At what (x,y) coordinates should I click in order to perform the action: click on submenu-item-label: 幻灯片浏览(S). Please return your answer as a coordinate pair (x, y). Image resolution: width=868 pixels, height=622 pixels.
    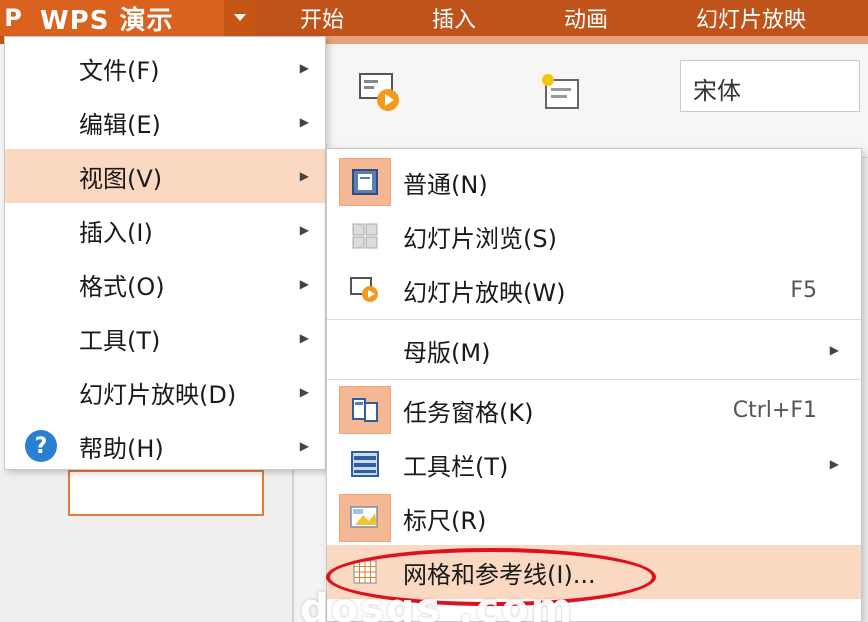
    Looking at the image, I should click on (480, 238).